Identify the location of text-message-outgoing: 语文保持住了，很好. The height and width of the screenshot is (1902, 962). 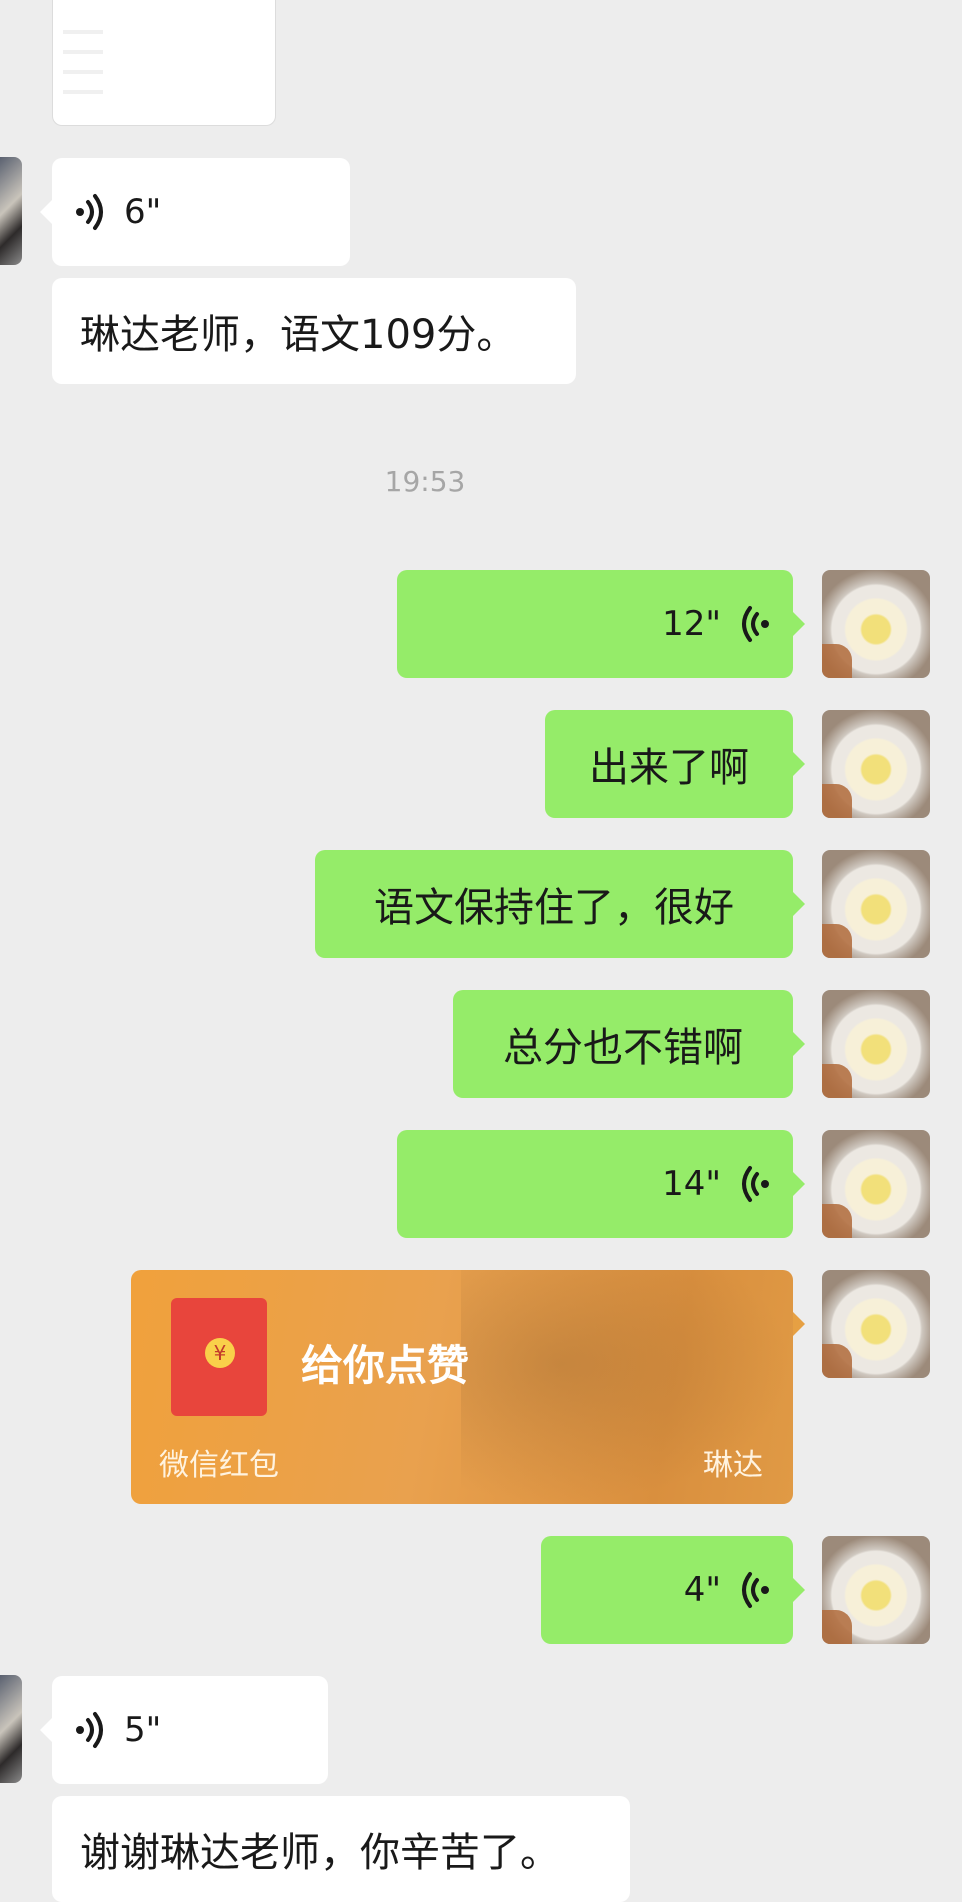
(554, 904).